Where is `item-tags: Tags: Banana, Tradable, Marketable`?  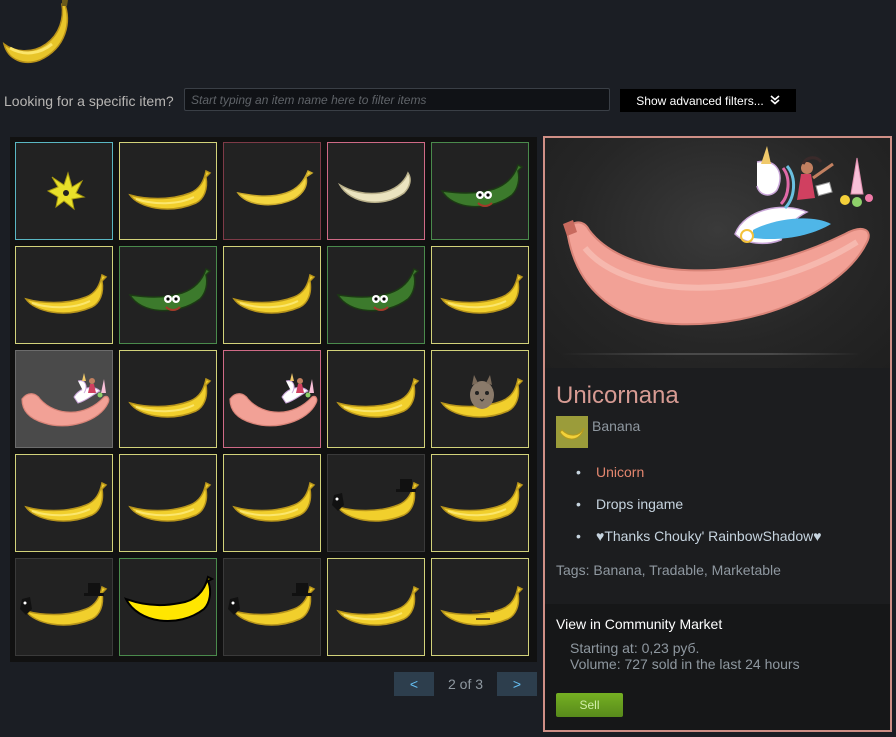
item-tags: Tags: Banana, Tradable, Marketable is located at coordinates (668, 570).